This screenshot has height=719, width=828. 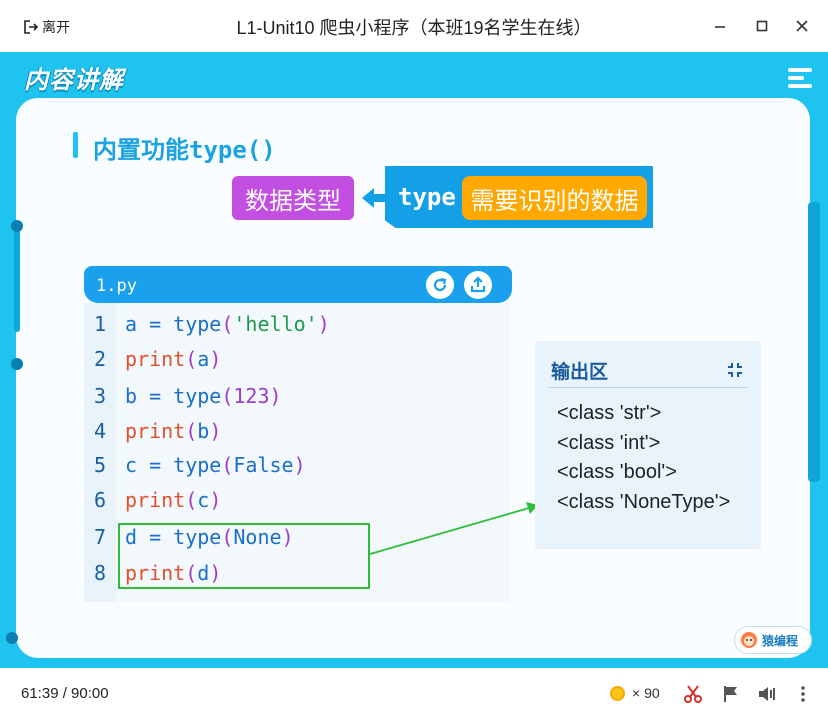 What do you see at coordinates (149, 396) in the screenshot?
I see `code-token: b =` at bounding box center [149, 396].